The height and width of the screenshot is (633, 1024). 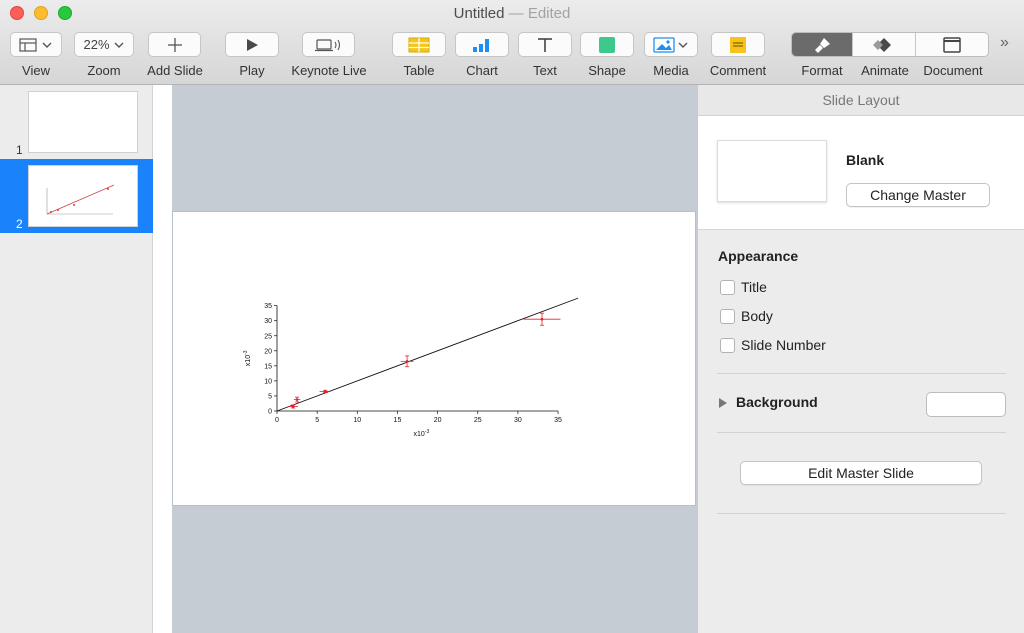 I want to click on format-tab, so click(x=823, y=44).